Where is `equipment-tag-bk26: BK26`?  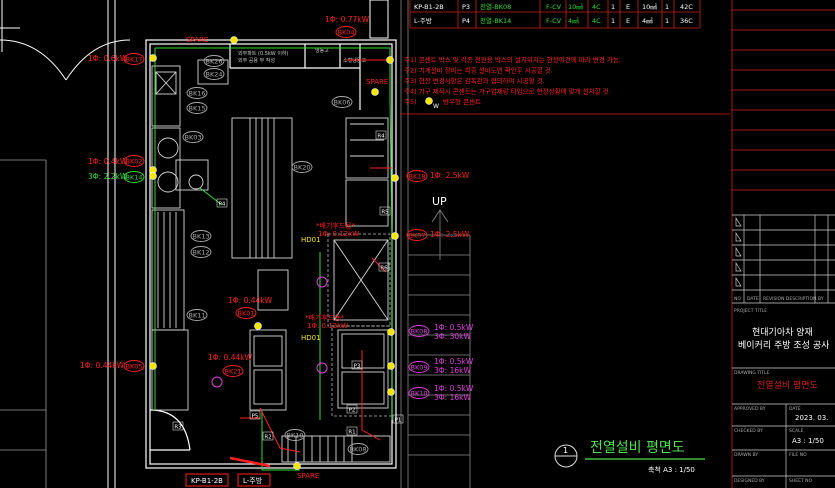 equipment-tag-bk26: BK26 is located at coordinates (214, 61).